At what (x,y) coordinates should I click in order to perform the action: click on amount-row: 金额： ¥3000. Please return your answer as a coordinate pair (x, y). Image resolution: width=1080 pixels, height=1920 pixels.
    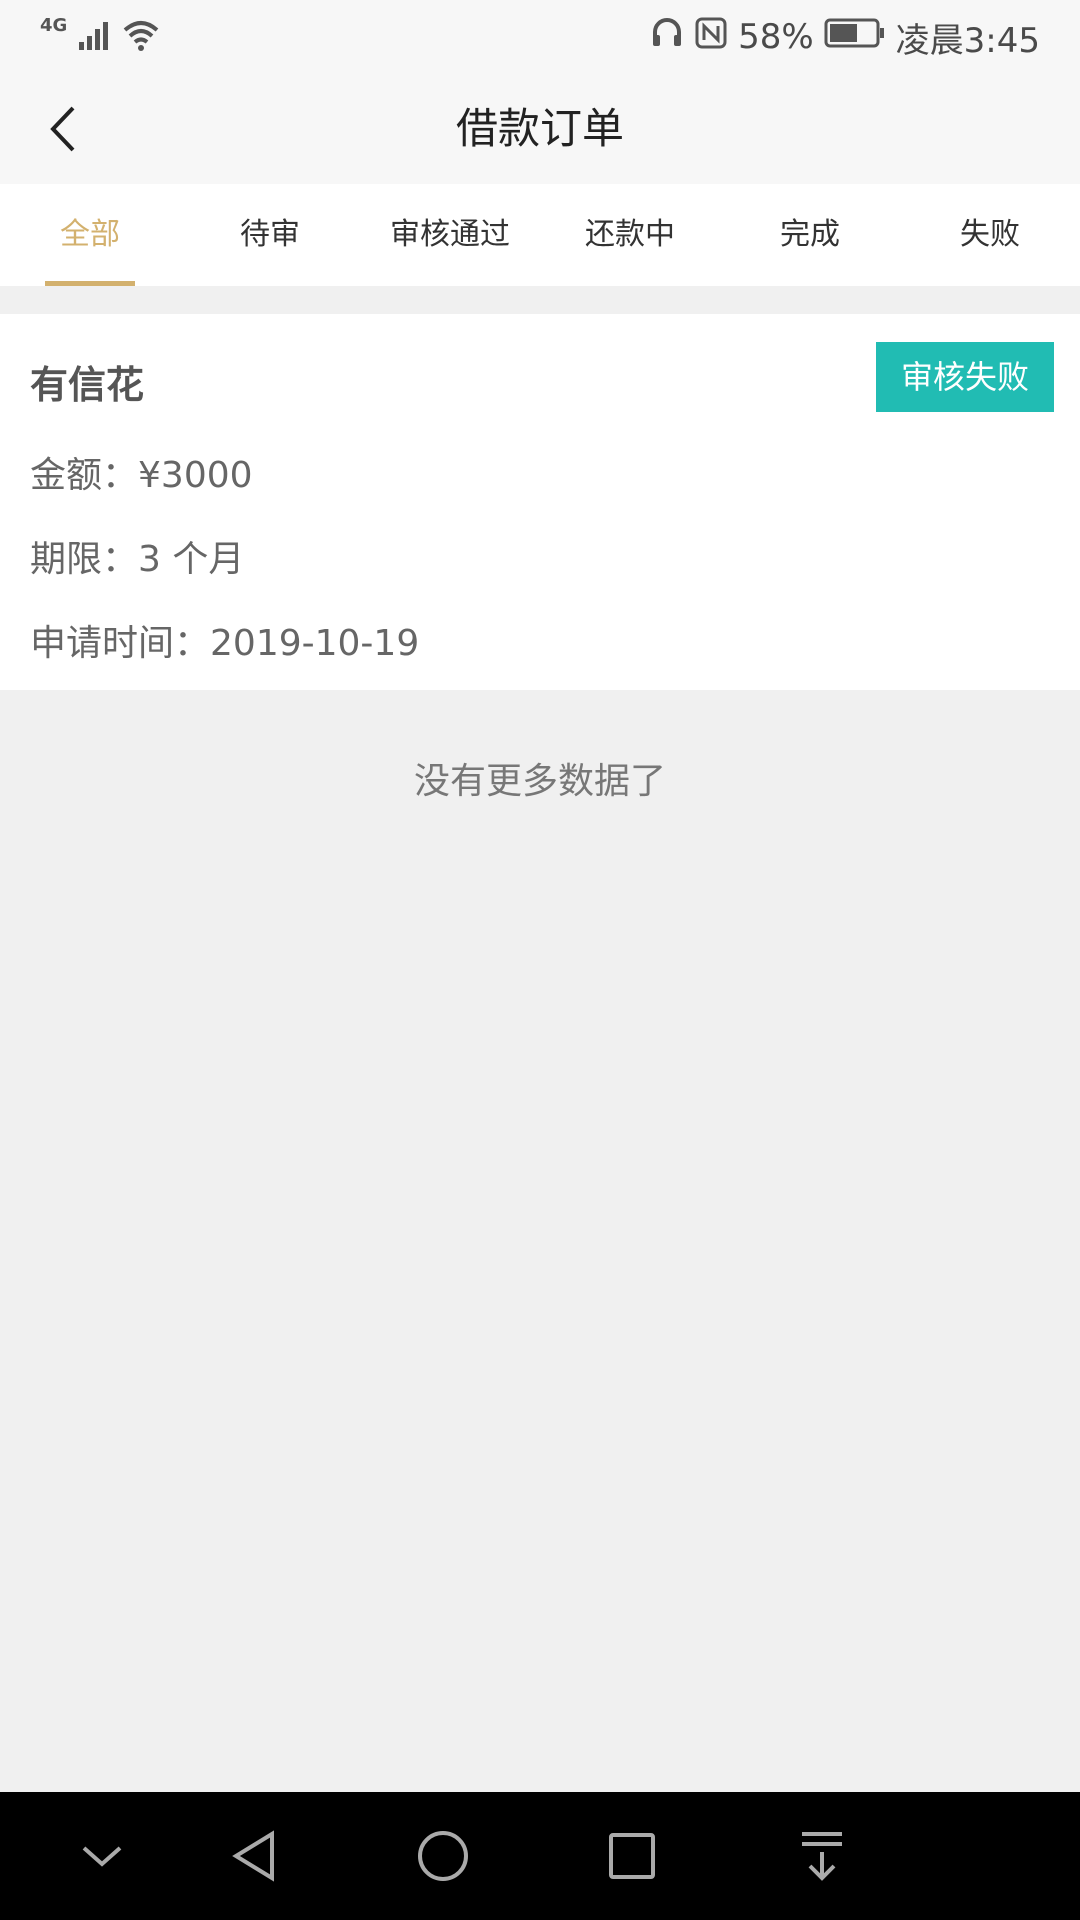
    Looking at the image, I should click on (141, 472).